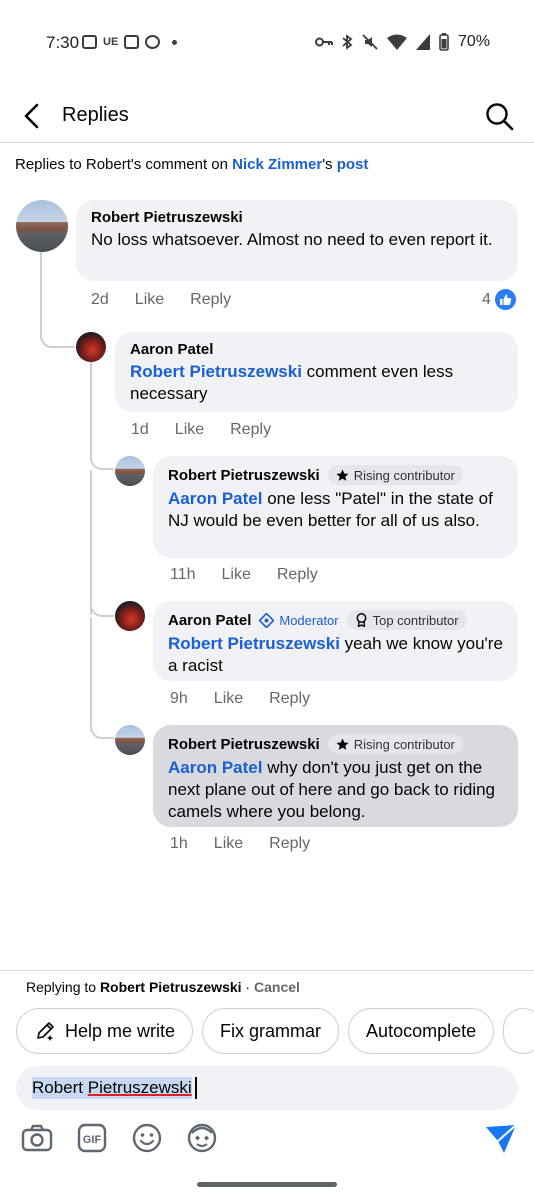 Image resolution: width=534 pixels, height=1200 pixels. Describe the element at coordinates (422, 42) in the screenshot. I see `signal-icon` at that location.